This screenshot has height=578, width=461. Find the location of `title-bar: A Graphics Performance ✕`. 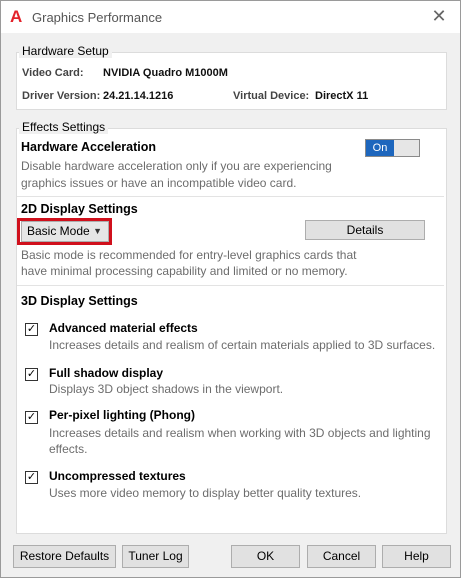

title-bar: A Graphics Performance ✕ is located at coordinates (230, 17).